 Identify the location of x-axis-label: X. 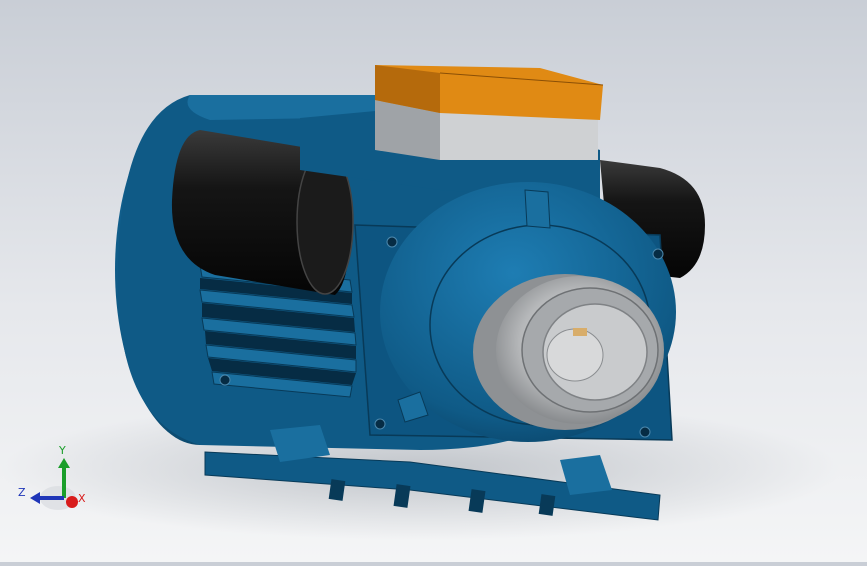
(82, 498).